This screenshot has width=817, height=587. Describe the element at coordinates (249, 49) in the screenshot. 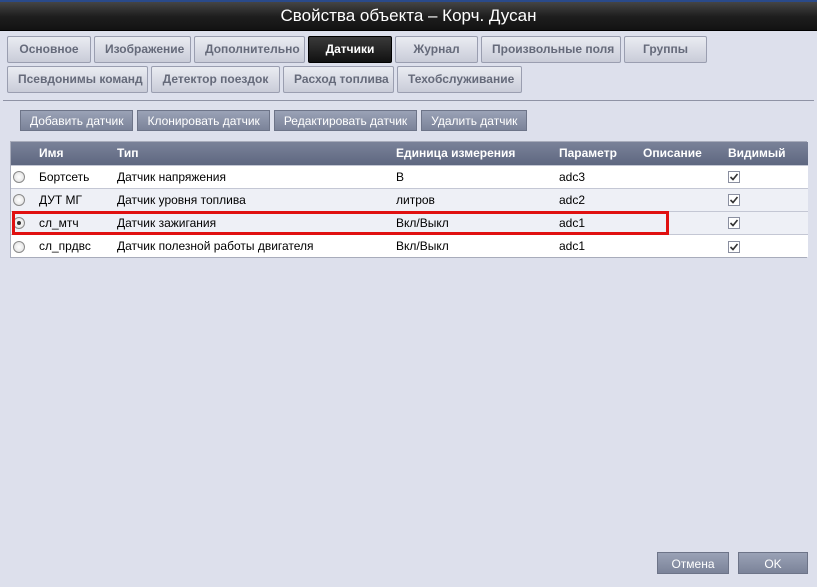

I see `tab-advanced: Дополнительно` at that location.